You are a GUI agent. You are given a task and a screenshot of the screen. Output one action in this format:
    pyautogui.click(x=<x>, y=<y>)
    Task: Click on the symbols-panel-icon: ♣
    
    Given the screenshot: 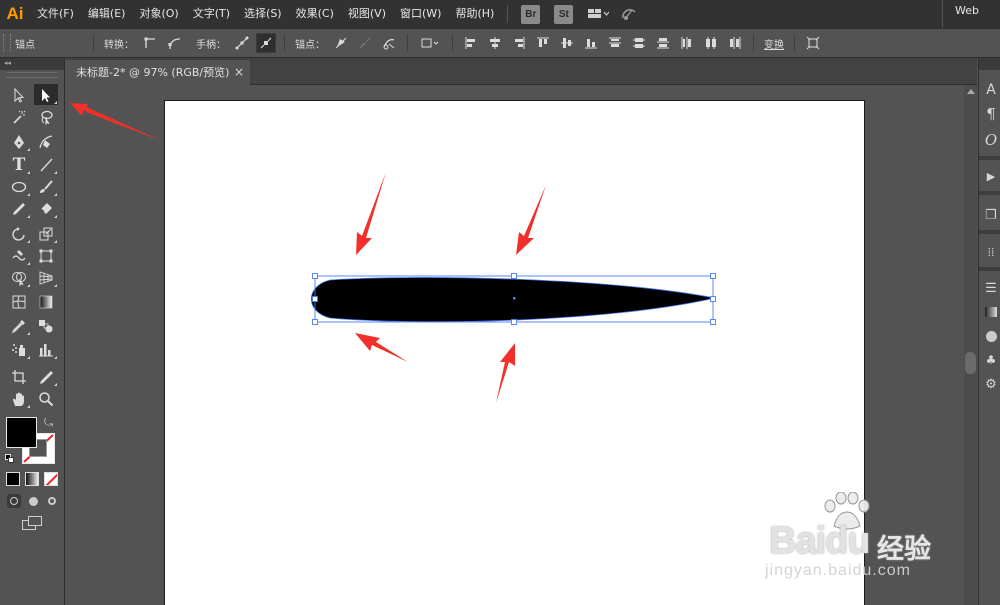 What is the action you would take?
    pyautogui.click(x=990, y=360)
    